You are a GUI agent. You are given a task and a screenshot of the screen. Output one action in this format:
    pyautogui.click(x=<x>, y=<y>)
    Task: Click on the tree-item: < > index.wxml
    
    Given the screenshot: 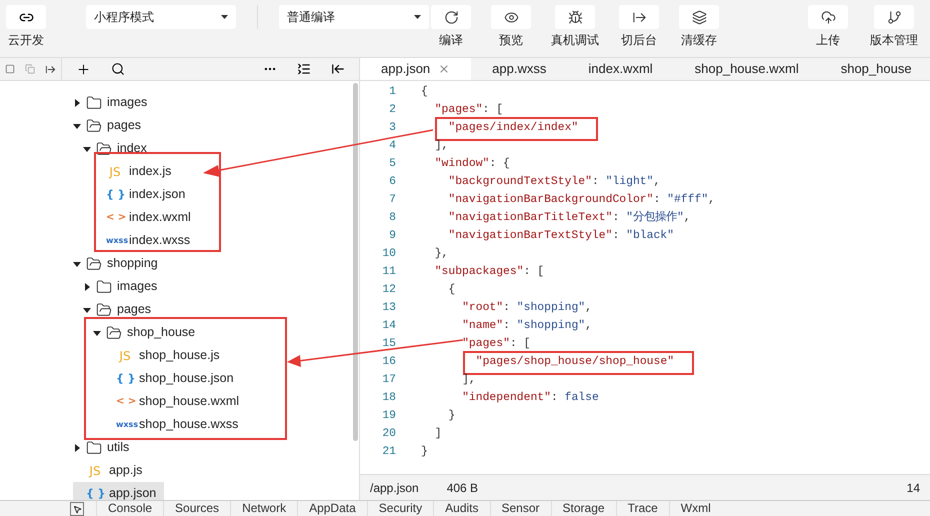 What is the action you would take?
    pyautogui.click(x=146, y=217)
    